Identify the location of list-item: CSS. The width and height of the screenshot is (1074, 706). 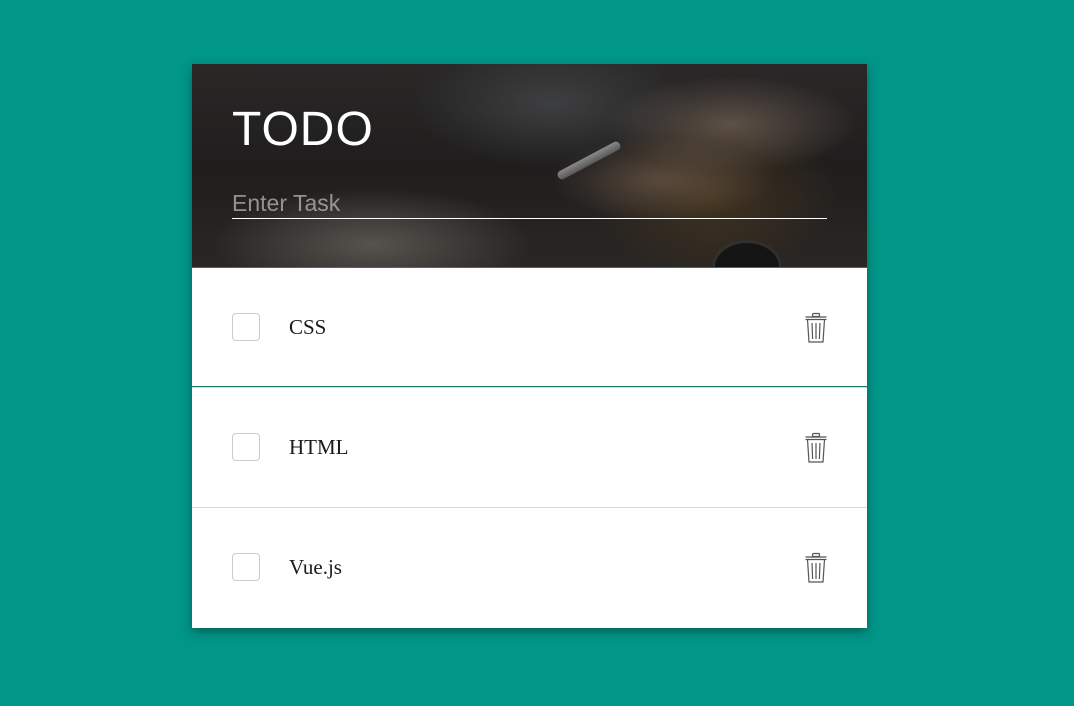
(529, 327).